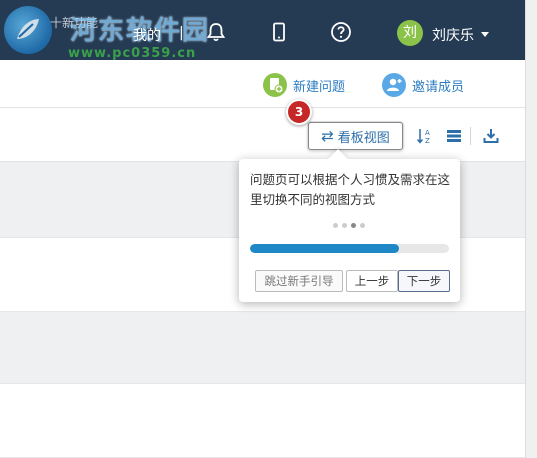  I want to click on guide-progress-bar, so click(349, 248).